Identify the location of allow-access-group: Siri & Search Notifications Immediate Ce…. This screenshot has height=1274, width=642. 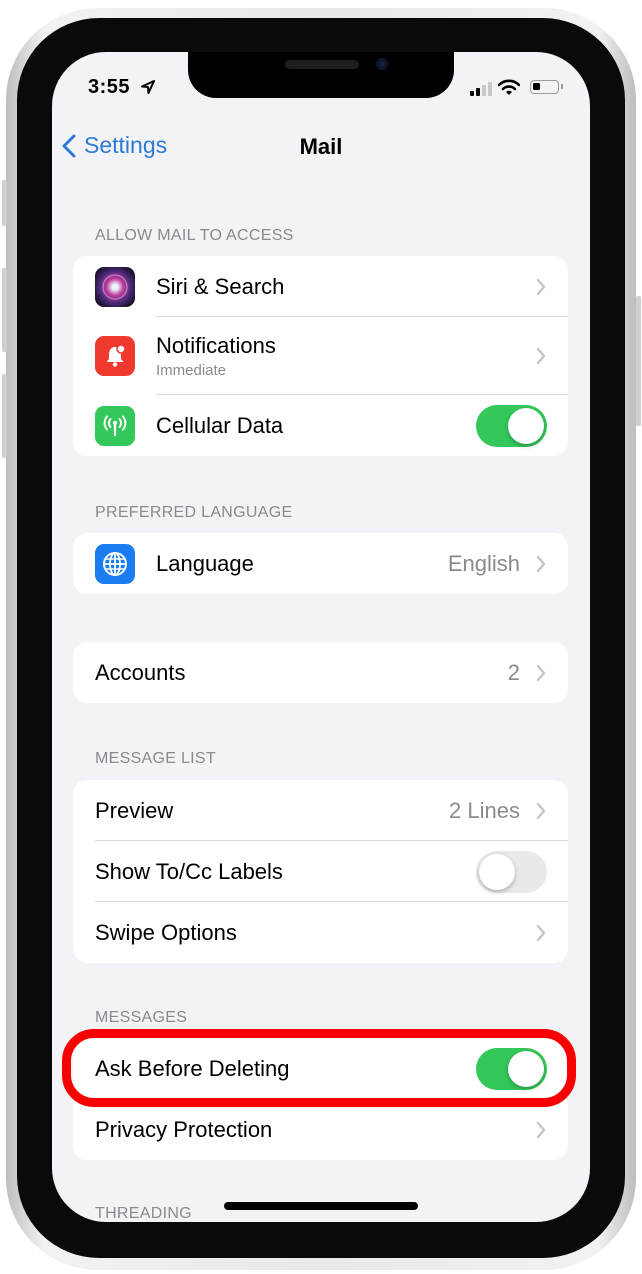
(320, 356).